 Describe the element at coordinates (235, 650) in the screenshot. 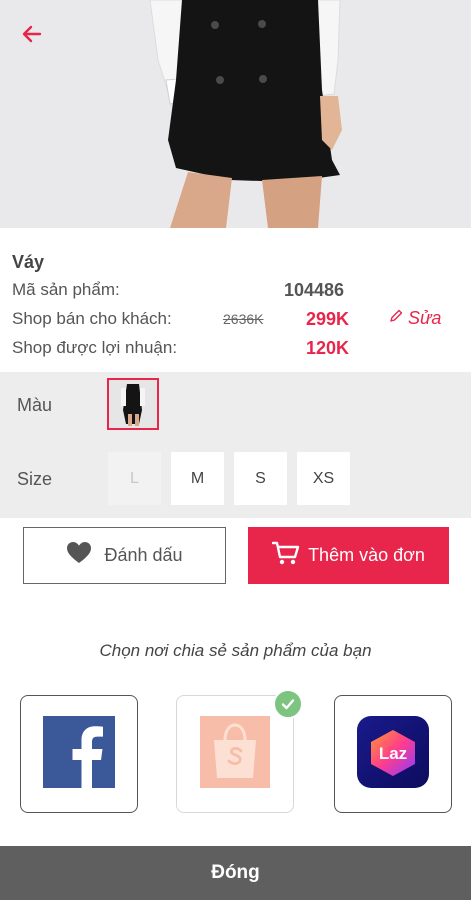

I see `share-title: Chọn nơi chia sẻ sản phẩm của bạn` at that location.